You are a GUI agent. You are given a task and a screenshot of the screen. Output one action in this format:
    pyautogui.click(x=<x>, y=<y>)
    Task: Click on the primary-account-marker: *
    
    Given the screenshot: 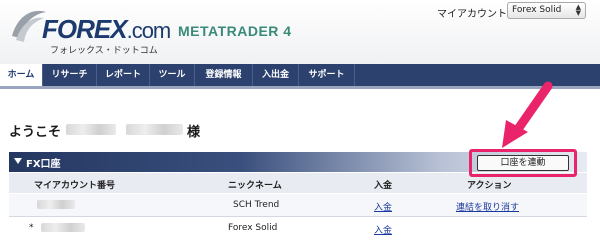 What is the action you would take?
    pyautogui.click(x=31, y=228)
    